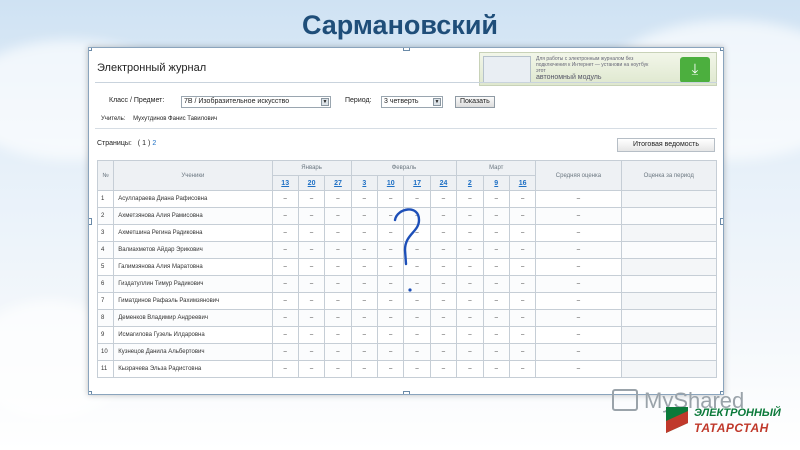  I want to click on page-link-2: 2, so click(154, 143).